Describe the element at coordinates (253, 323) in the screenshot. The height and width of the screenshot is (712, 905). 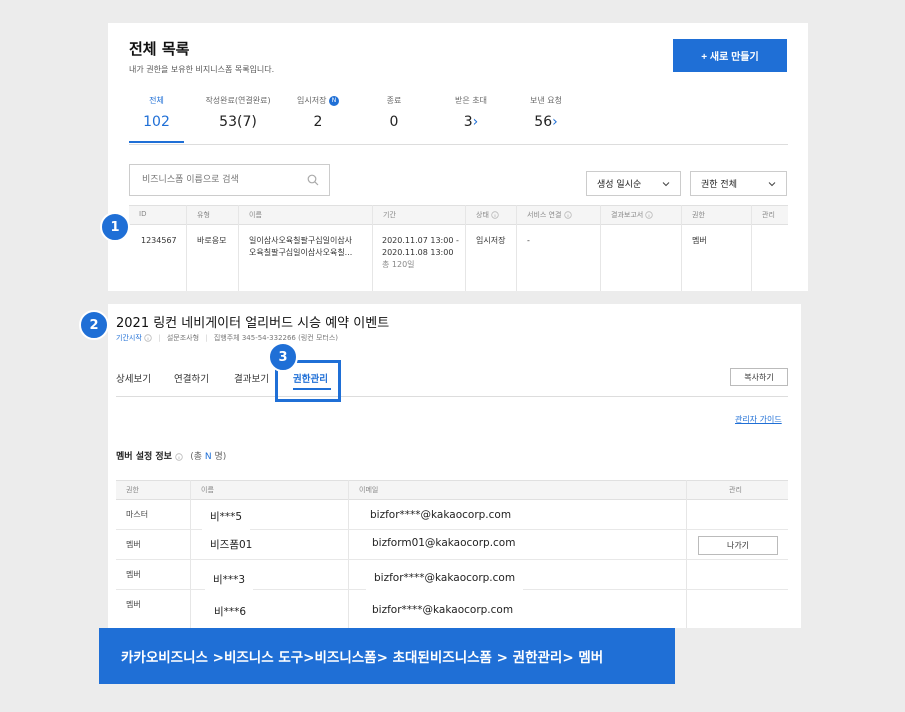
I see `form-title: 2021 링컨 네비게이터 얼리버드 시승 예약 이벤트` at that location.